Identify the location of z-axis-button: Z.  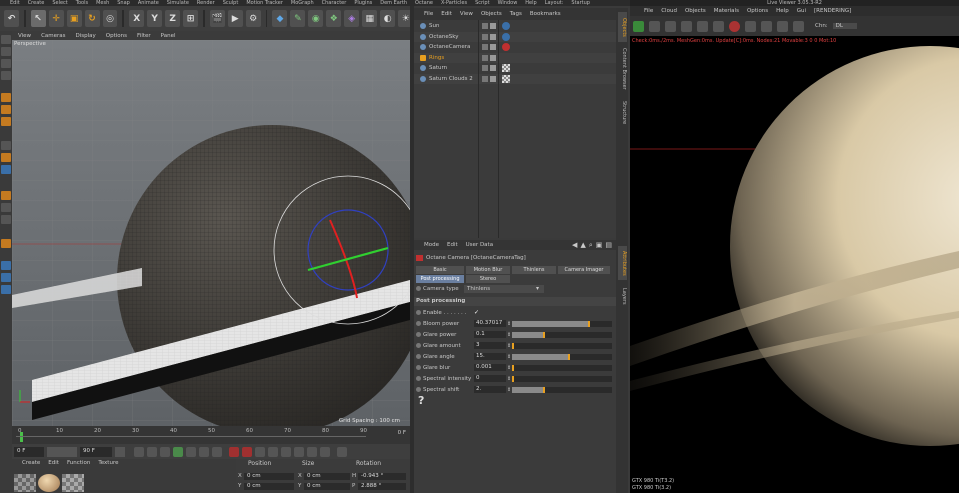
(173, 18).